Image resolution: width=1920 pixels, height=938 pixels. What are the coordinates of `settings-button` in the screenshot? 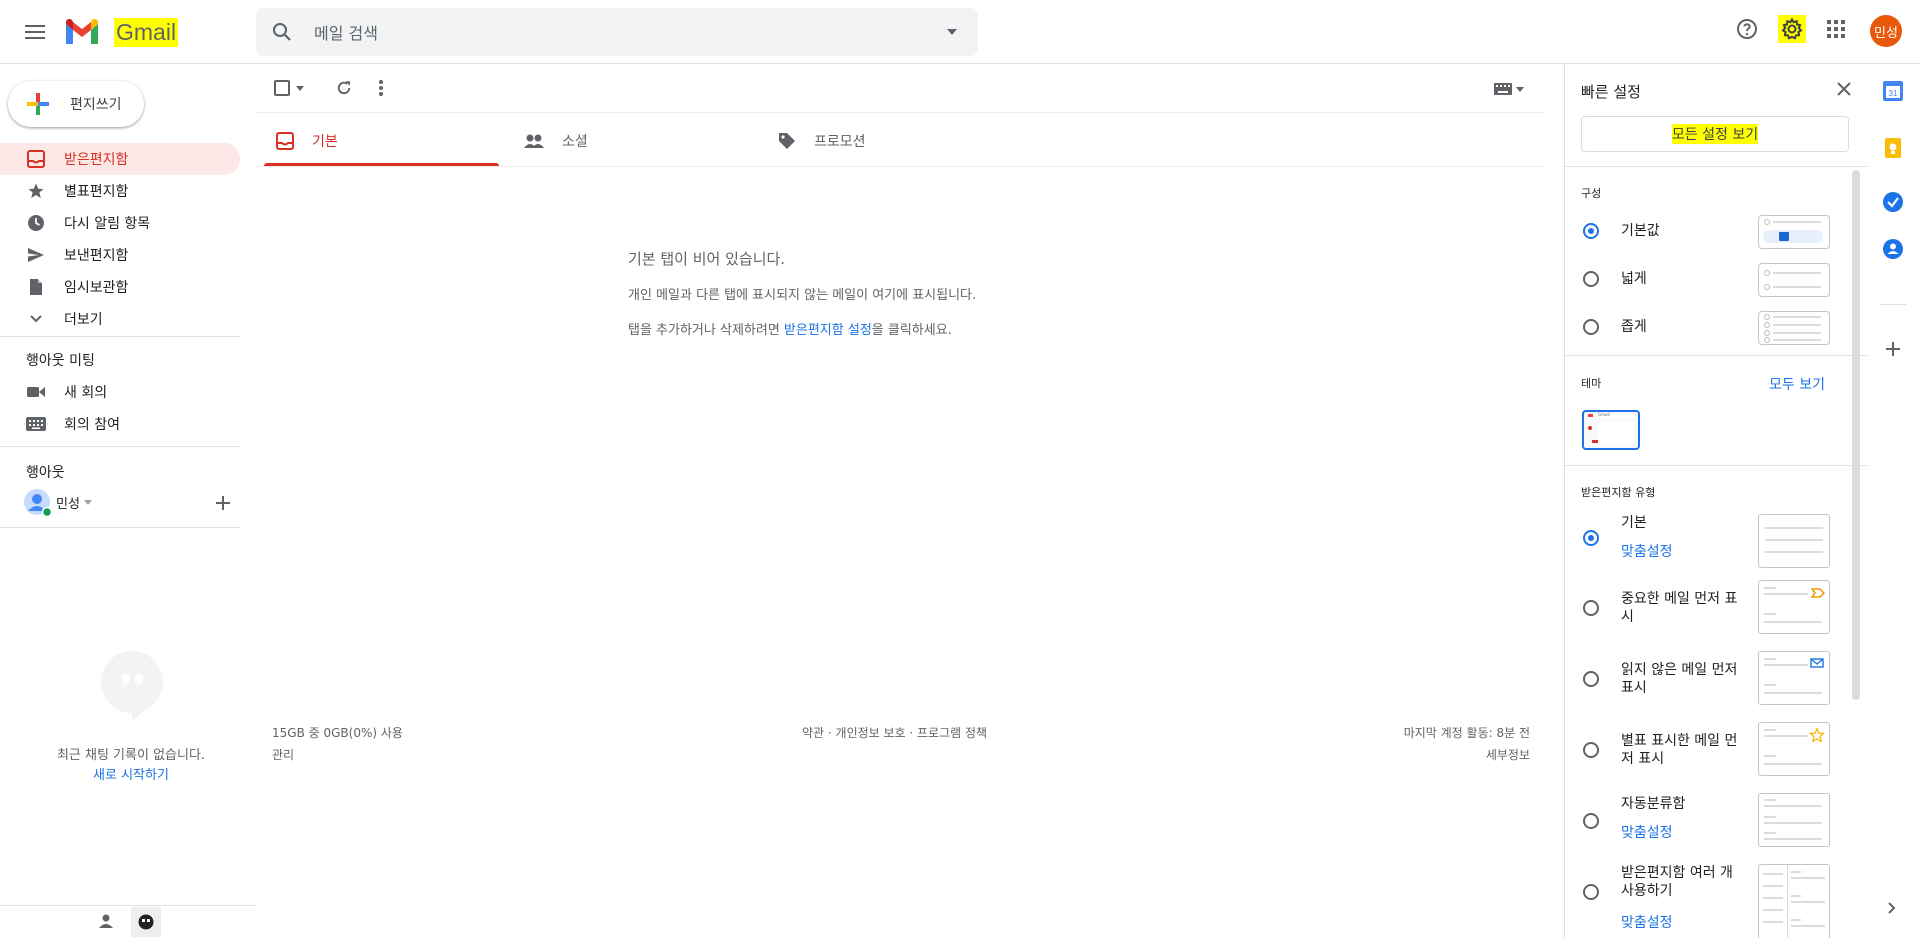 It's located at (1792, 29).